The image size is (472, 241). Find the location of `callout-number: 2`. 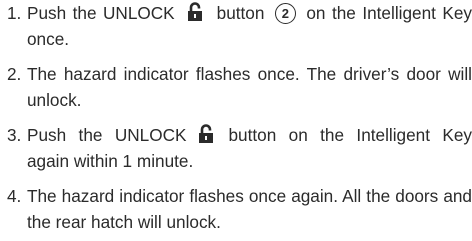

callout-number: 2 is located at coordinates (285, 13).